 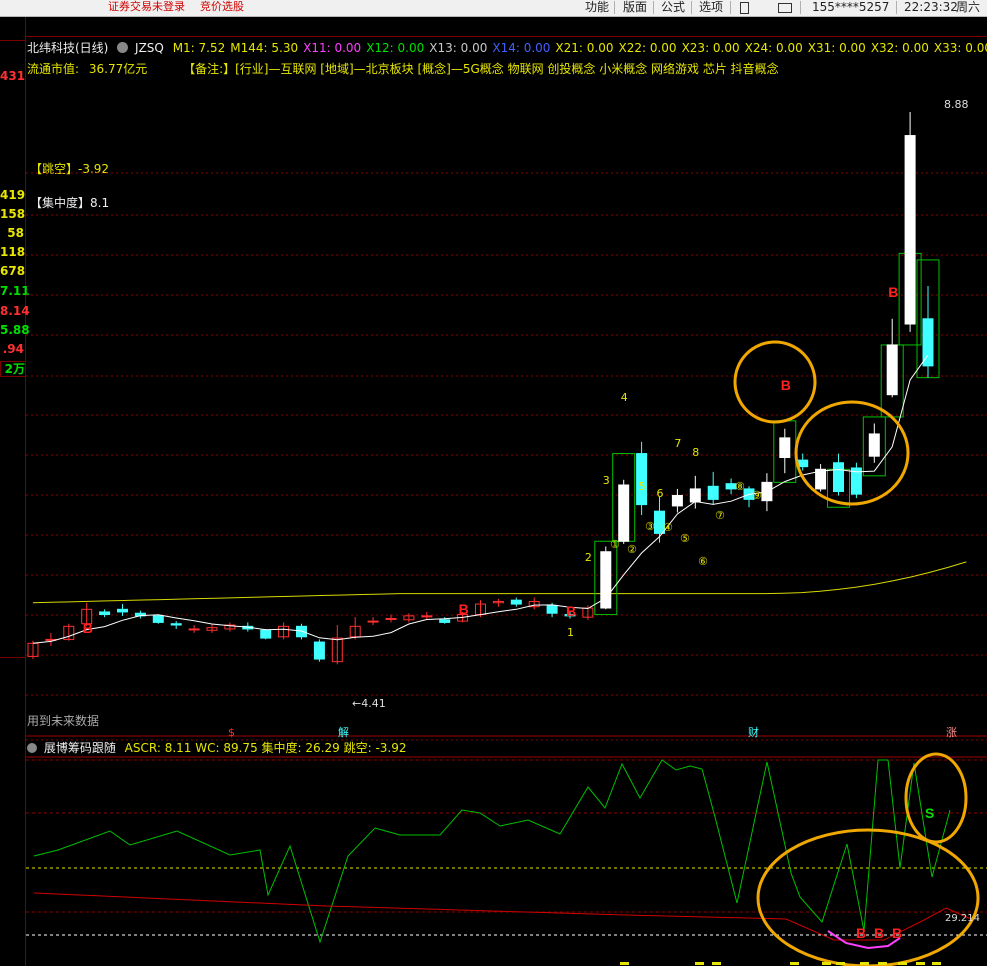 I want to click on market-cap-label: 流通市值:, so click(x=53, y=69).